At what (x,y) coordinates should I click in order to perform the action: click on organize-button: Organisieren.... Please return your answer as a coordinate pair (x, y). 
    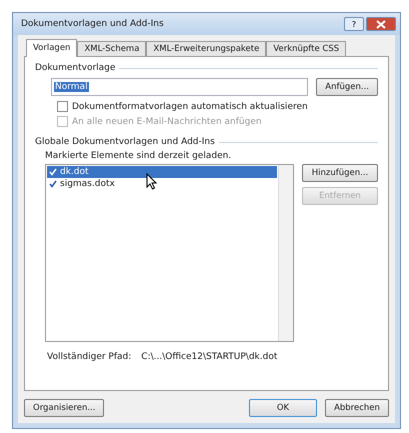
    Looking at the image, I should click on (64, 408).